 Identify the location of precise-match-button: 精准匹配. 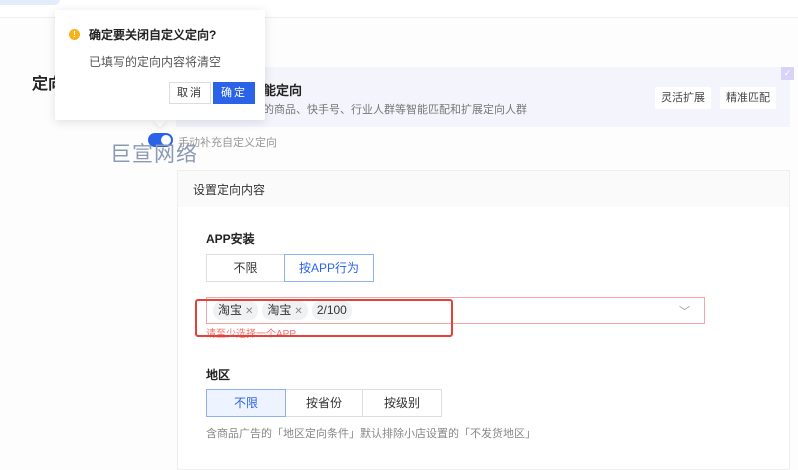
(748, 98).